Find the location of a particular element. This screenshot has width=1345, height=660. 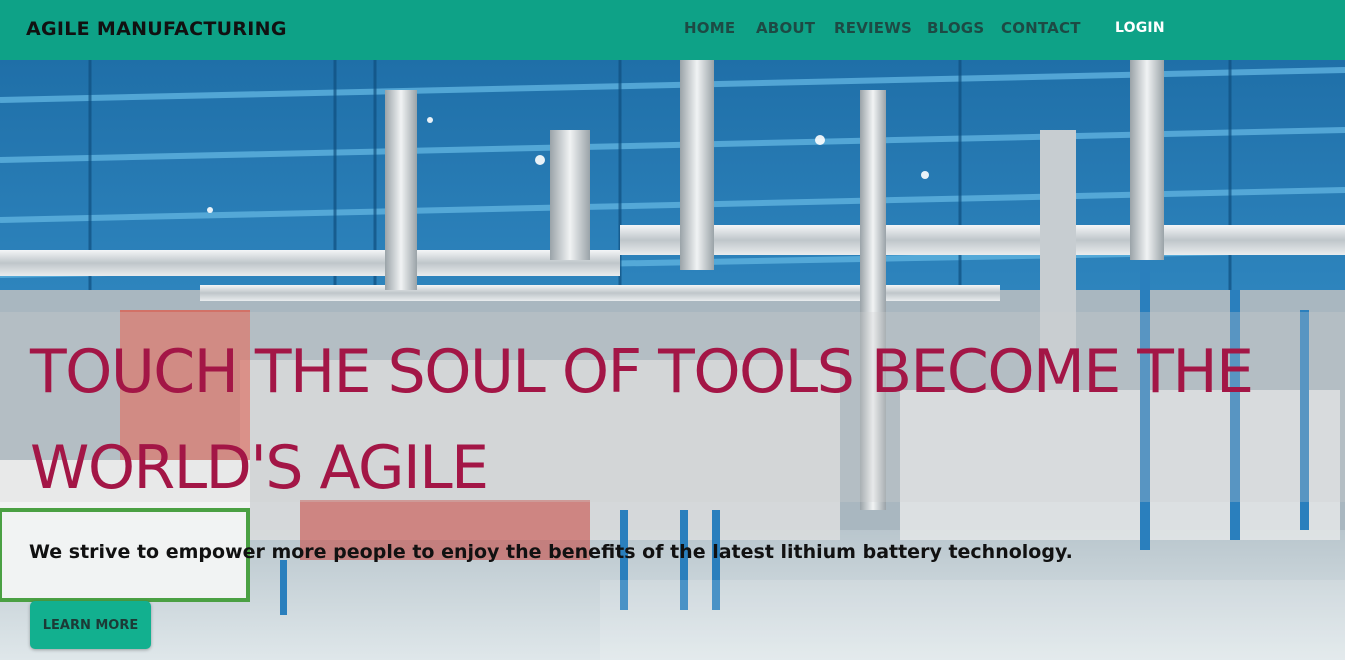

nav-blogs: BLOGS is located at coordinates (955, 28).